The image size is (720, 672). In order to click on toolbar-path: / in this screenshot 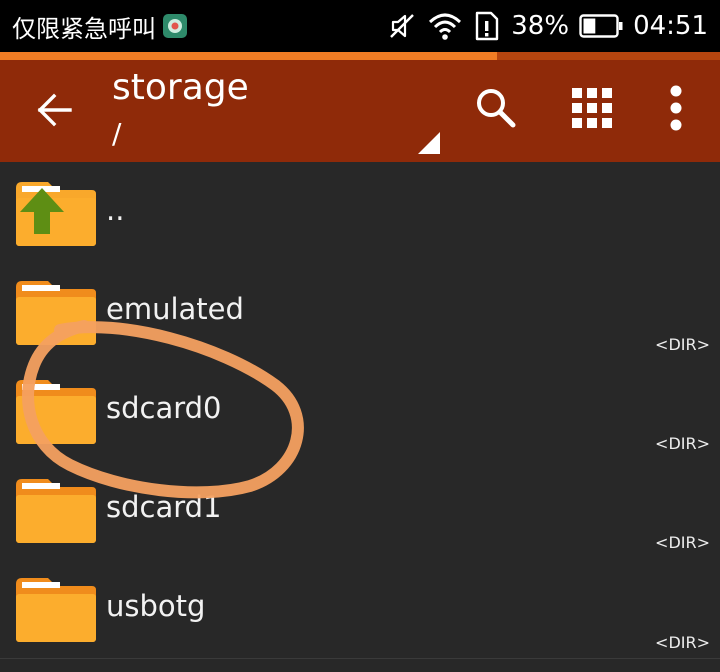, I will do `click(116, 134)`.